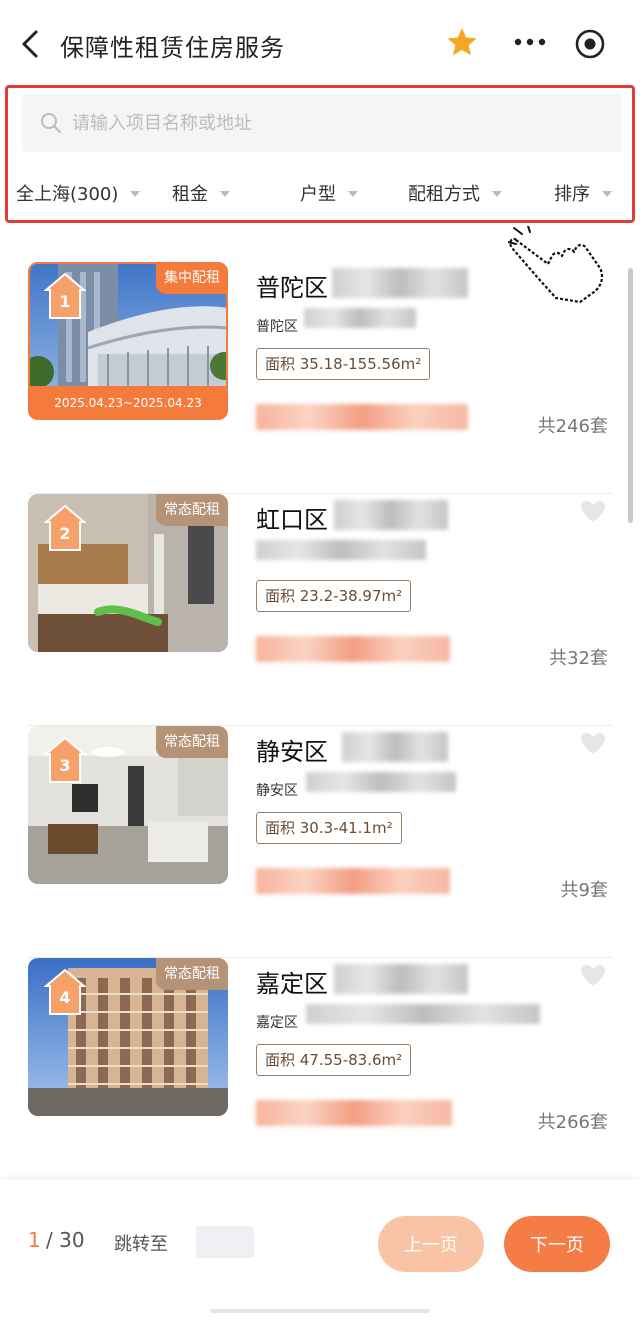 Image resolution: width=640 pixels, height=1320 pixels. What do you see at coordinates (590, 44) in the screenshot?
I see `close-miniprogram-icon` at bounding box center [590, 44].